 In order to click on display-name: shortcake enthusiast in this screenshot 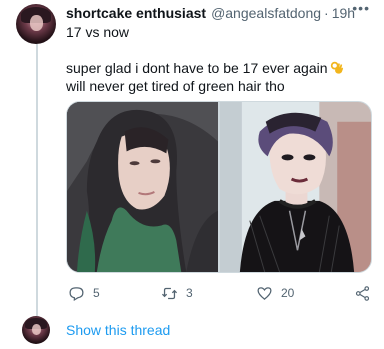, I will do `click(136, 13)`.